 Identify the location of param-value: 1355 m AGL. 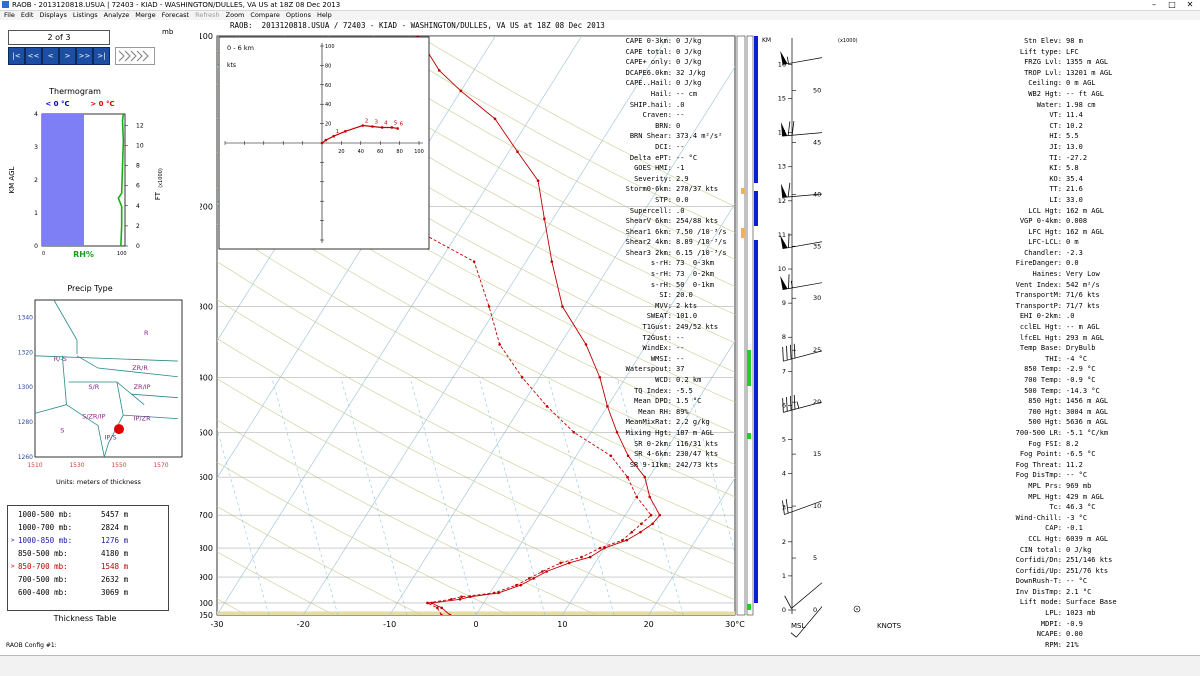
(1087, 62).